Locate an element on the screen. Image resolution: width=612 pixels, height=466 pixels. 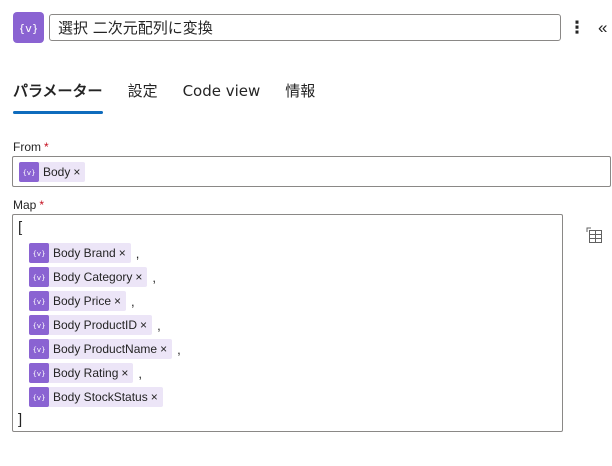
token-body-rating: {v} Body Rating × is located at coordinates (81, 373).